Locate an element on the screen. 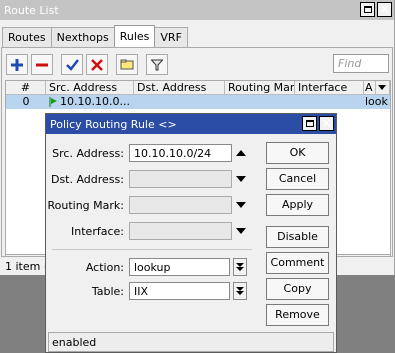 The image size is (395, 353). close-button: ✕ is located at coordinates (384, 9).